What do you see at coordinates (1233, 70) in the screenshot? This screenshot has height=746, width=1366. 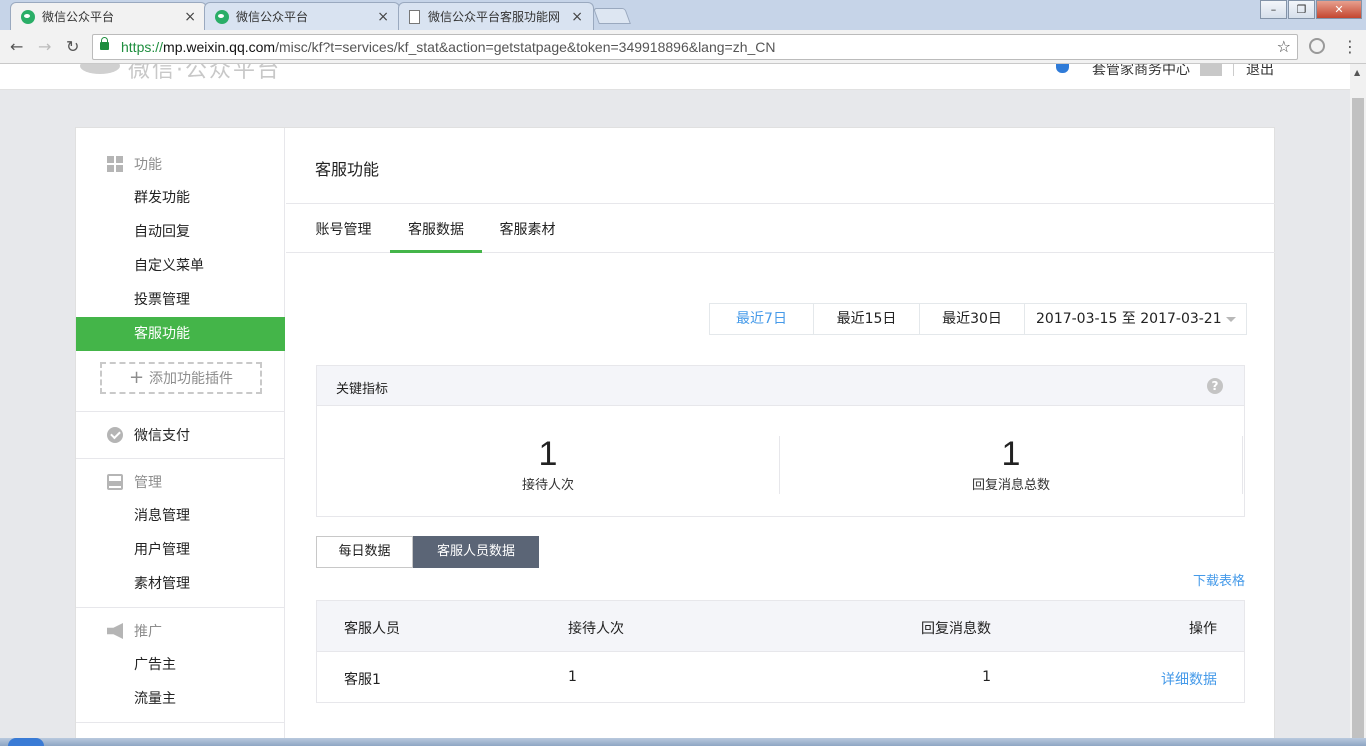 I see `header-divider` at bounding box center [1233, 70].